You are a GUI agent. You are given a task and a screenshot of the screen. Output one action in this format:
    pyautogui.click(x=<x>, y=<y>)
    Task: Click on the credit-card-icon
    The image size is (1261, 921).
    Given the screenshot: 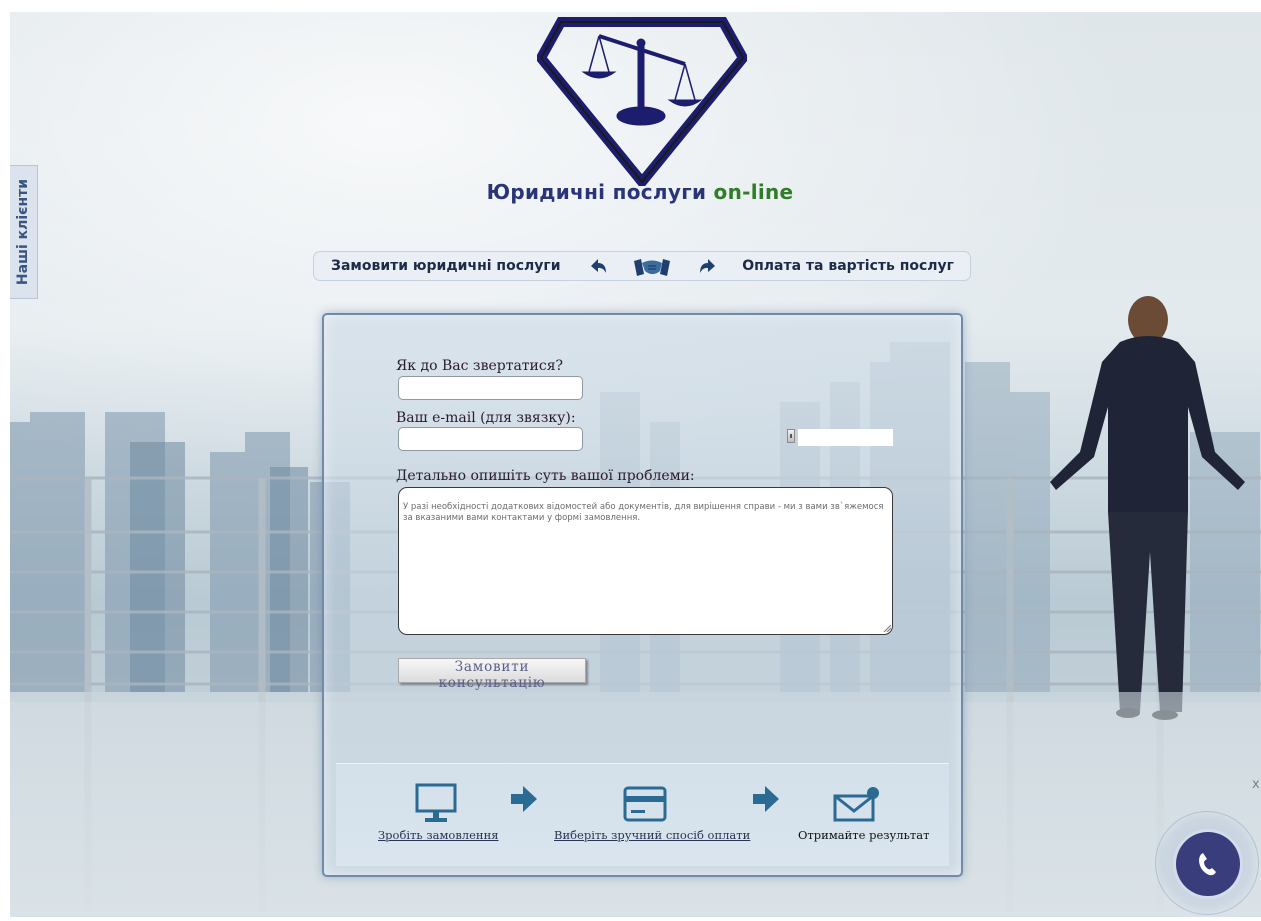 What is the action you would take?
    pyautogui.click(x=645, y=804)
    